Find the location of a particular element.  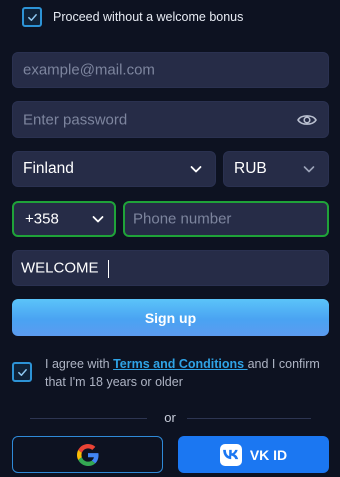

google-icon is located at coordinates (87, 454).